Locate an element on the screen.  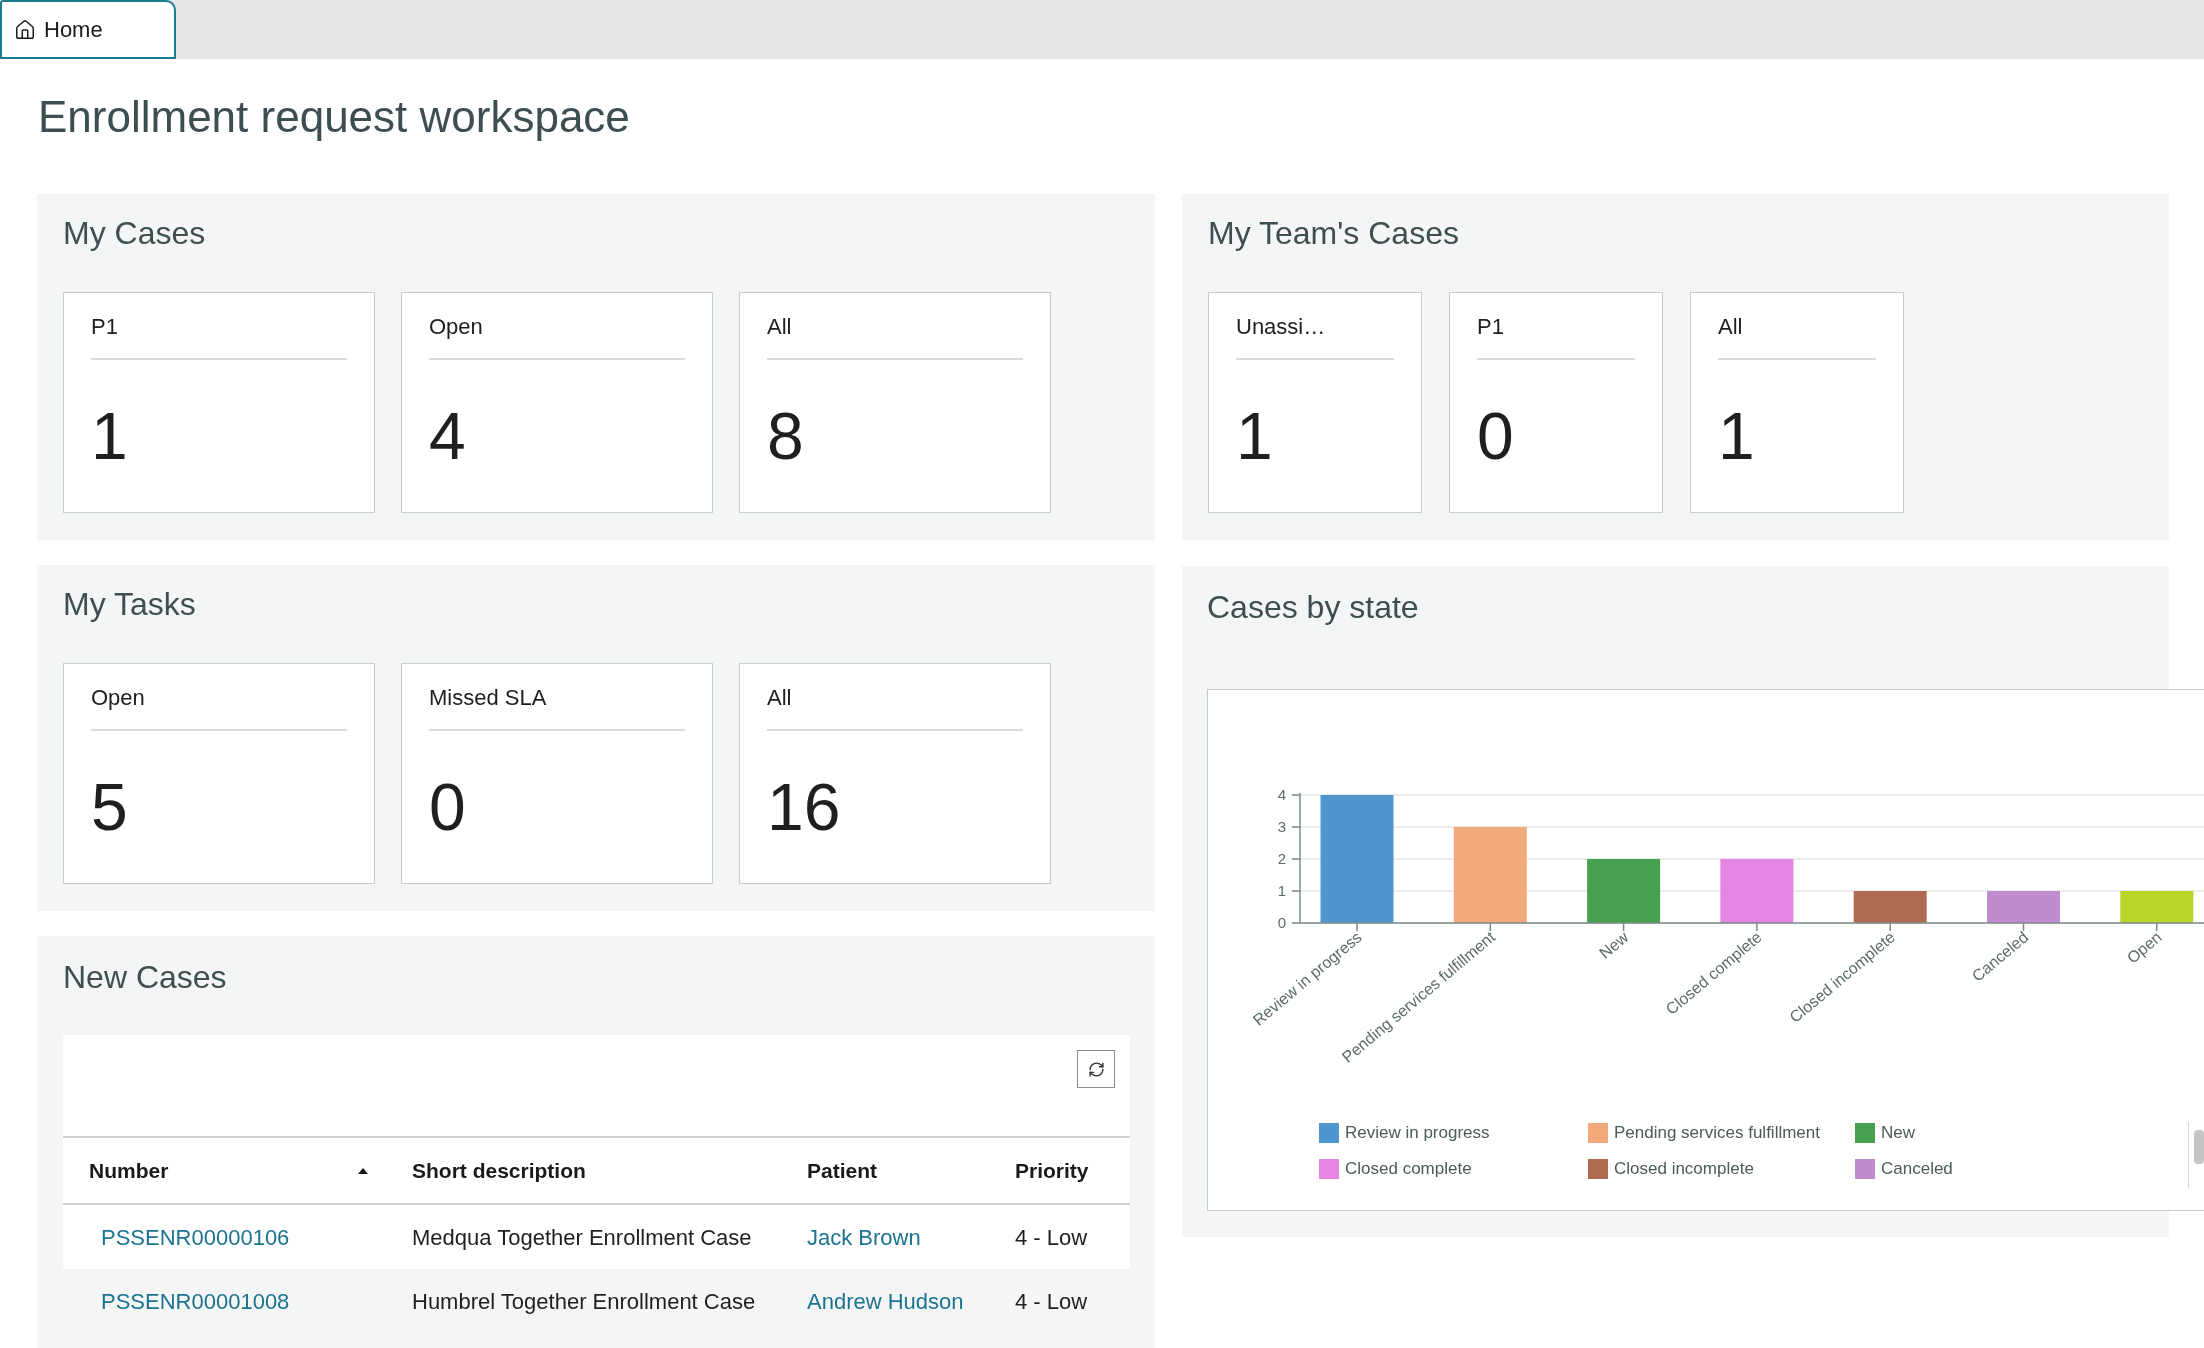
count-card: All 8 is located at coordinates (895, 402).